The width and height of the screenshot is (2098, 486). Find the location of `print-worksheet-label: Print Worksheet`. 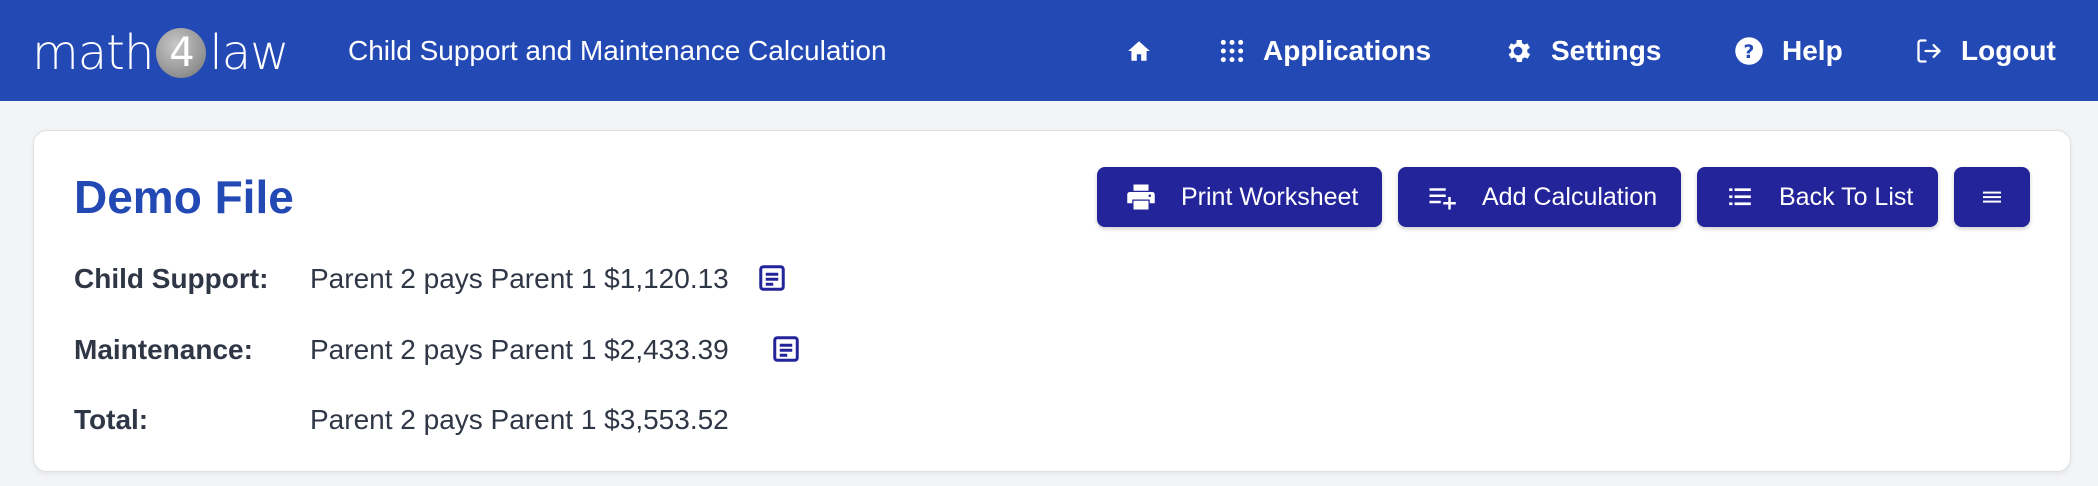

print-worksheet-label: Print Worksheet is located at coordinates (1270, 196).